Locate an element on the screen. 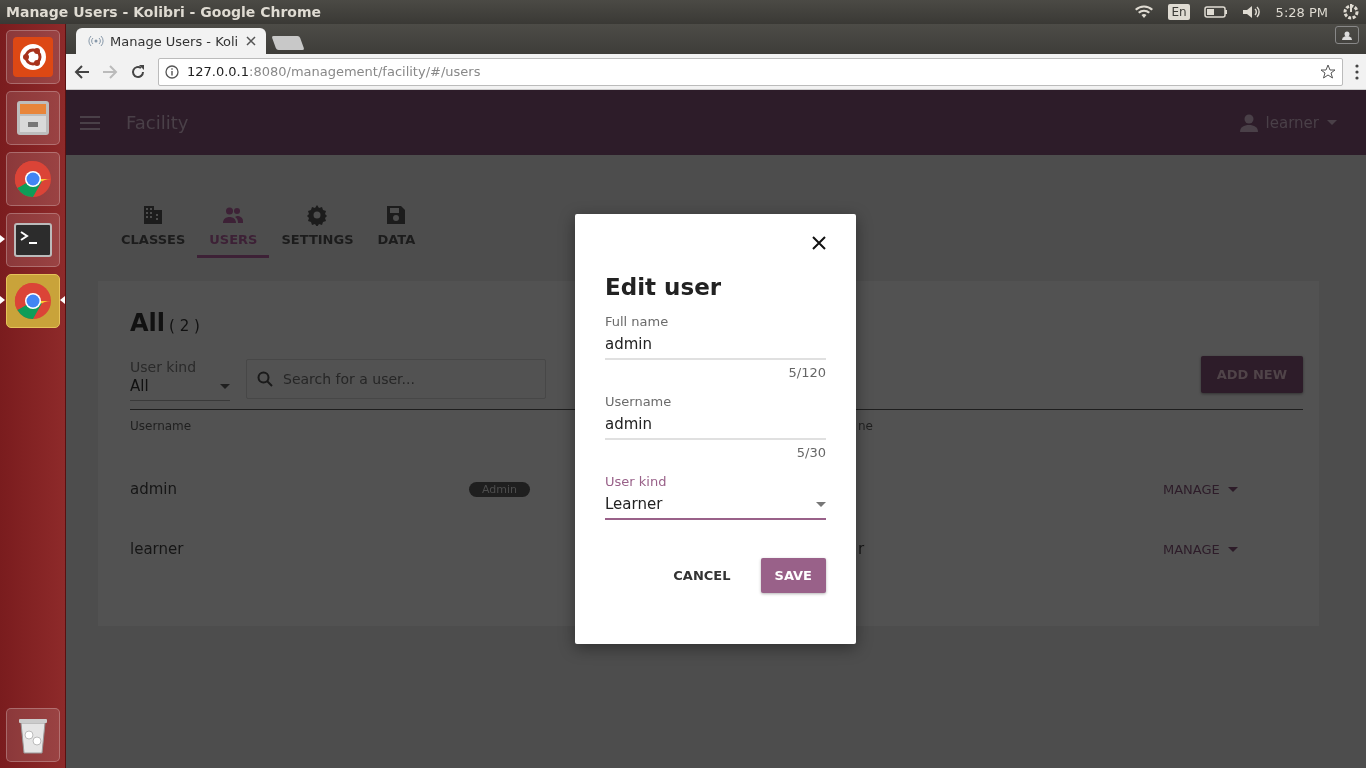 This screenshot has width=1366, height=768. dialog-title: Edit user is located at coordinates (664, 287).